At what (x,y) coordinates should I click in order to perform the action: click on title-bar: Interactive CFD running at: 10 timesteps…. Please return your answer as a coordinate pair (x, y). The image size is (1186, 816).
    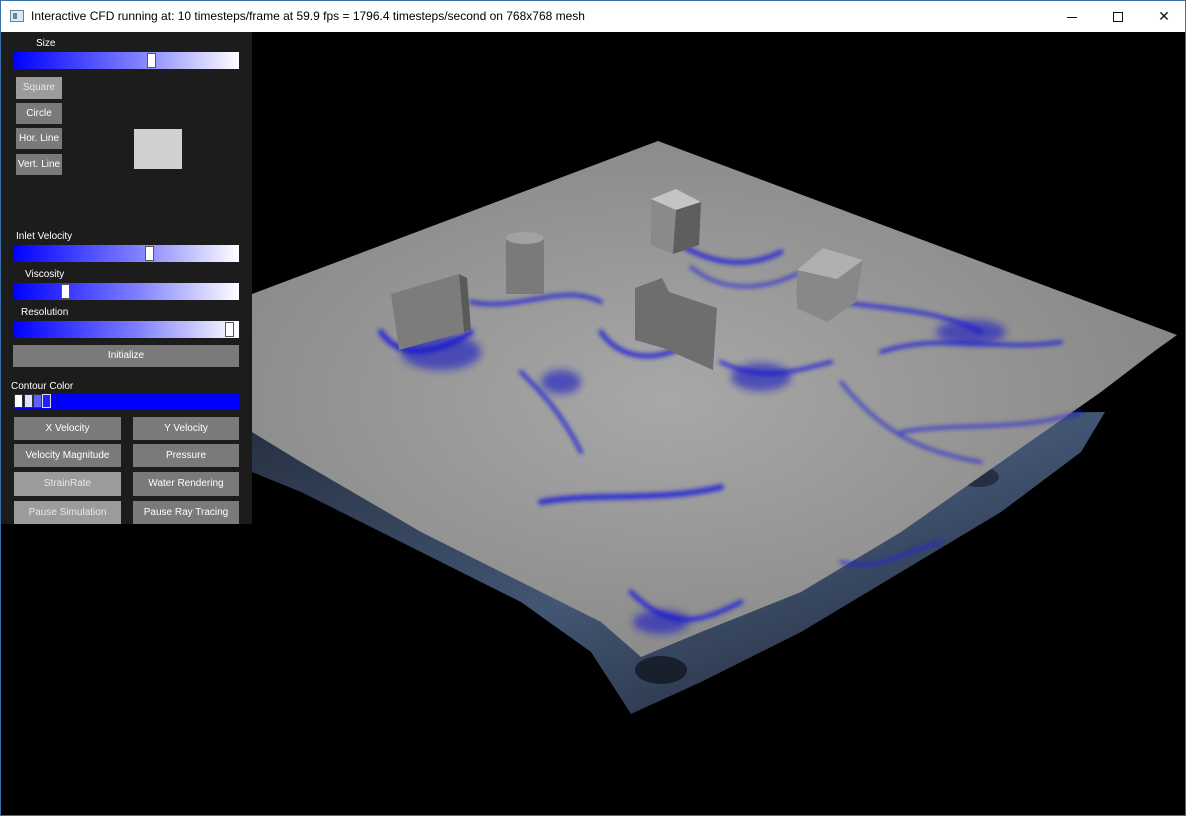
    Looking at the image, I should click on (593, 16).